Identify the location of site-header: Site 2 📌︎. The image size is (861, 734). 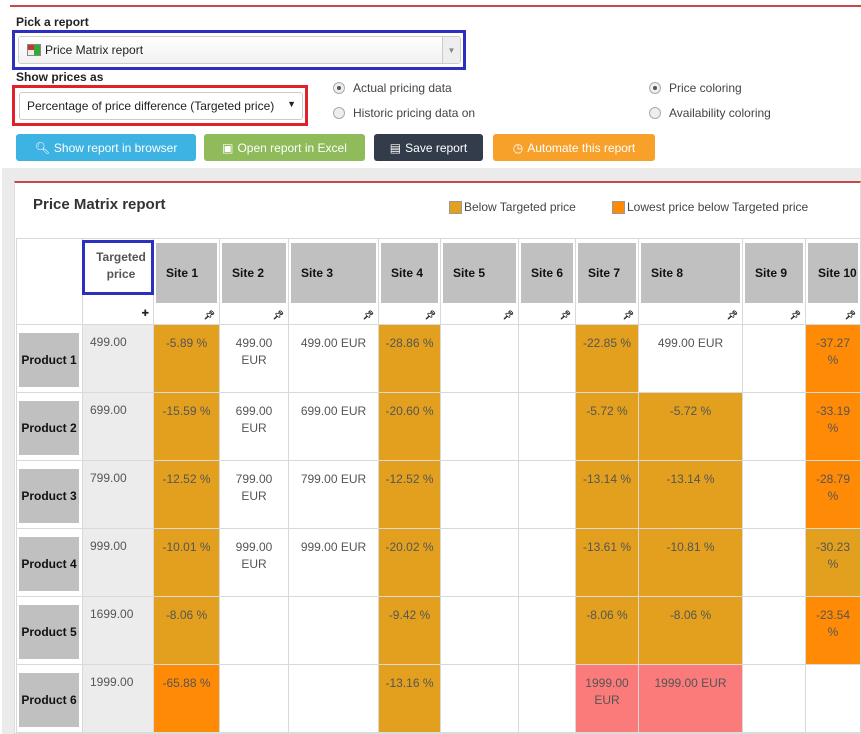
(254, 281).